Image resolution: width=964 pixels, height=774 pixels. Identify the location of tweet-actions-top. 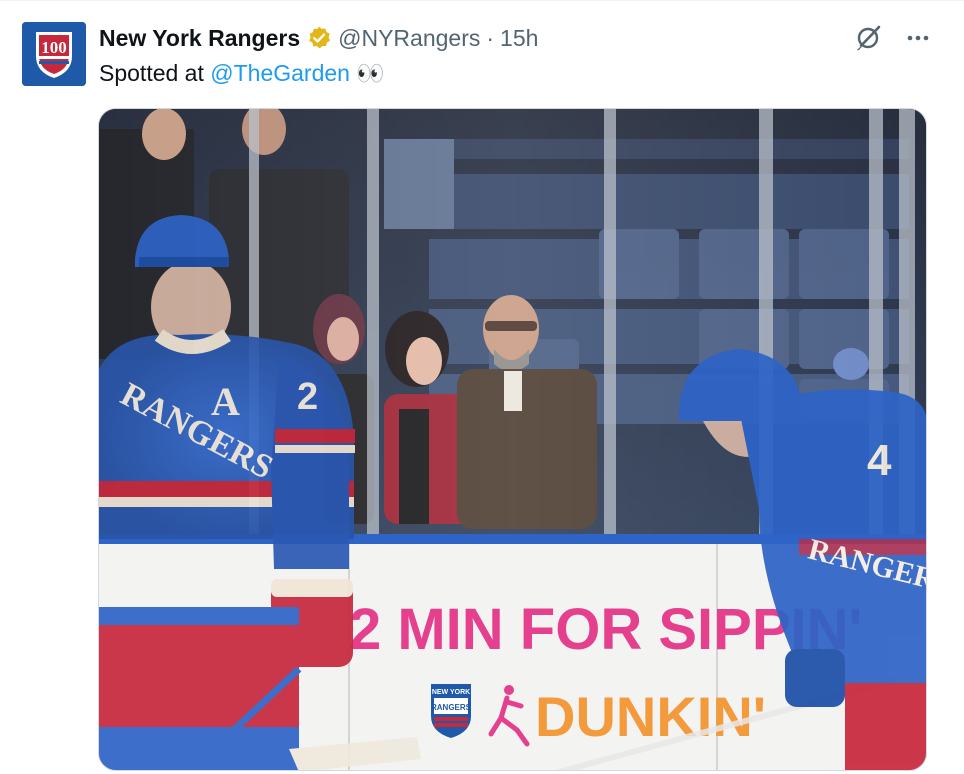
(893, 38).